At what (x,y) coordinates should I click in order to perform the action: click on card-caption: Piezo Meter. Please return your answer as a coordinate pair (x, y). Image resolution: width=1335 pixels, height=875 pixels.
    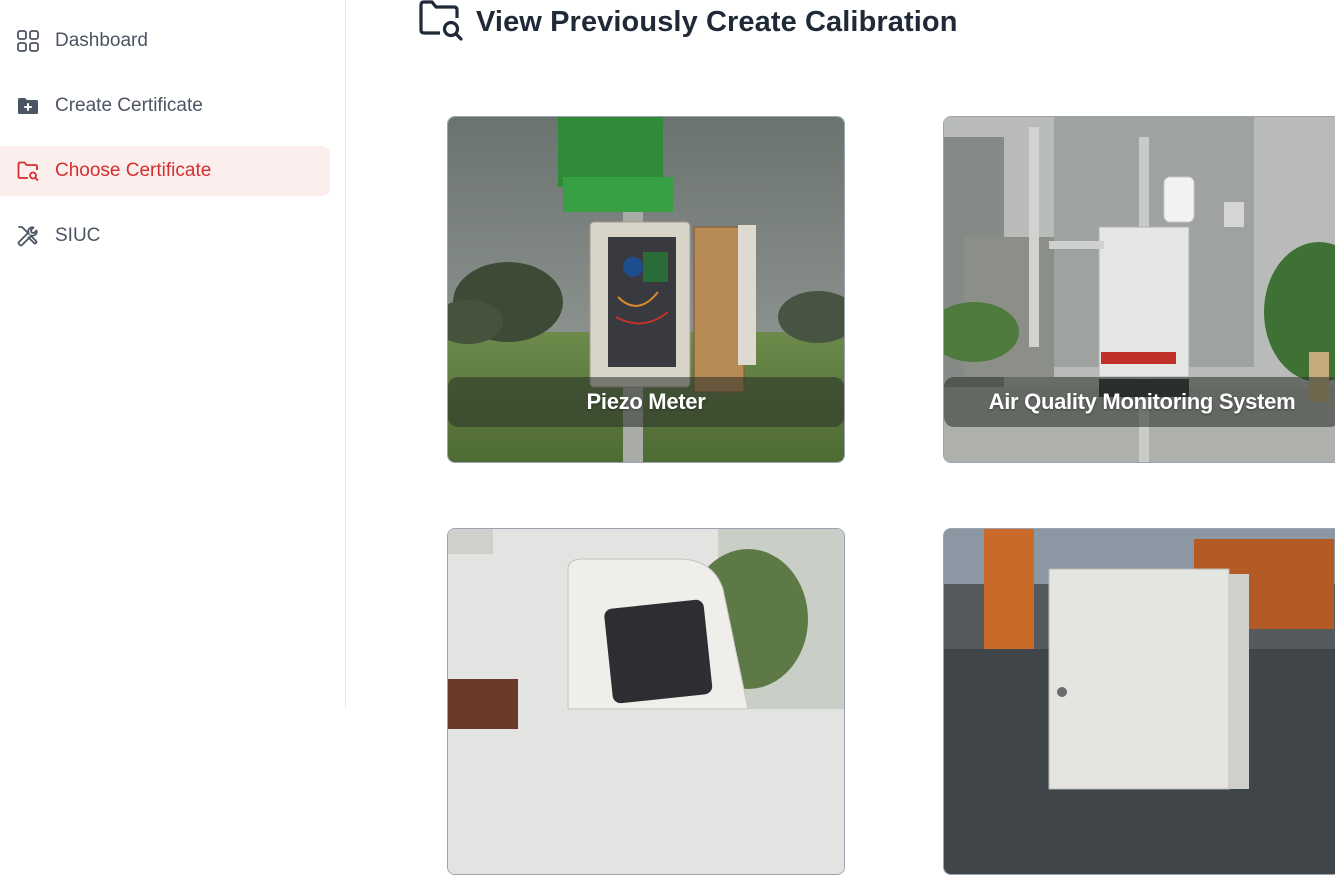
    Looking at the image, I should click on (646, 402).